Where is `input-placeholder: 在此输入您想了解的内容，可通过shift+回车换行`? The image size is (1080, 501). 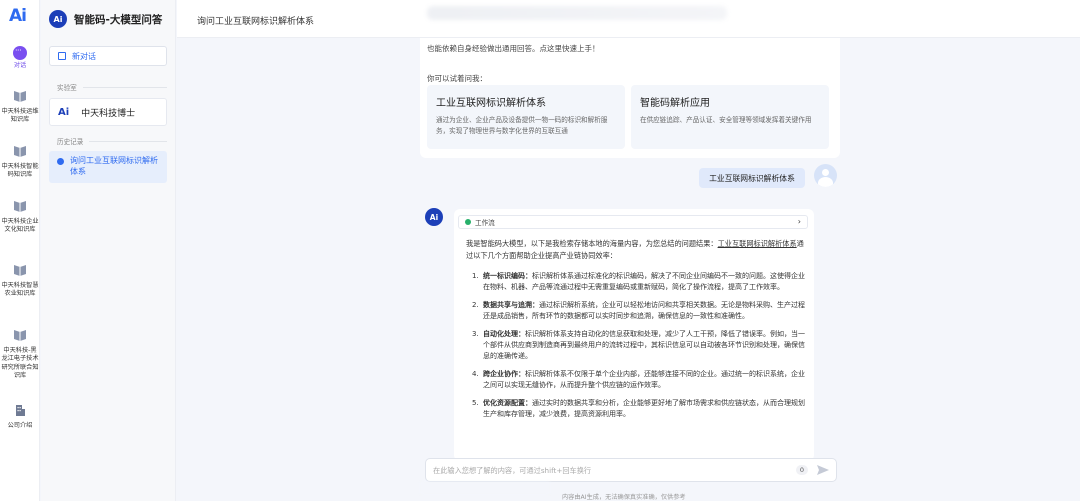 input-placeholder: 在此输入您想了解的内容，可通过shift+回车换行 is located at coordinates (512, 470).